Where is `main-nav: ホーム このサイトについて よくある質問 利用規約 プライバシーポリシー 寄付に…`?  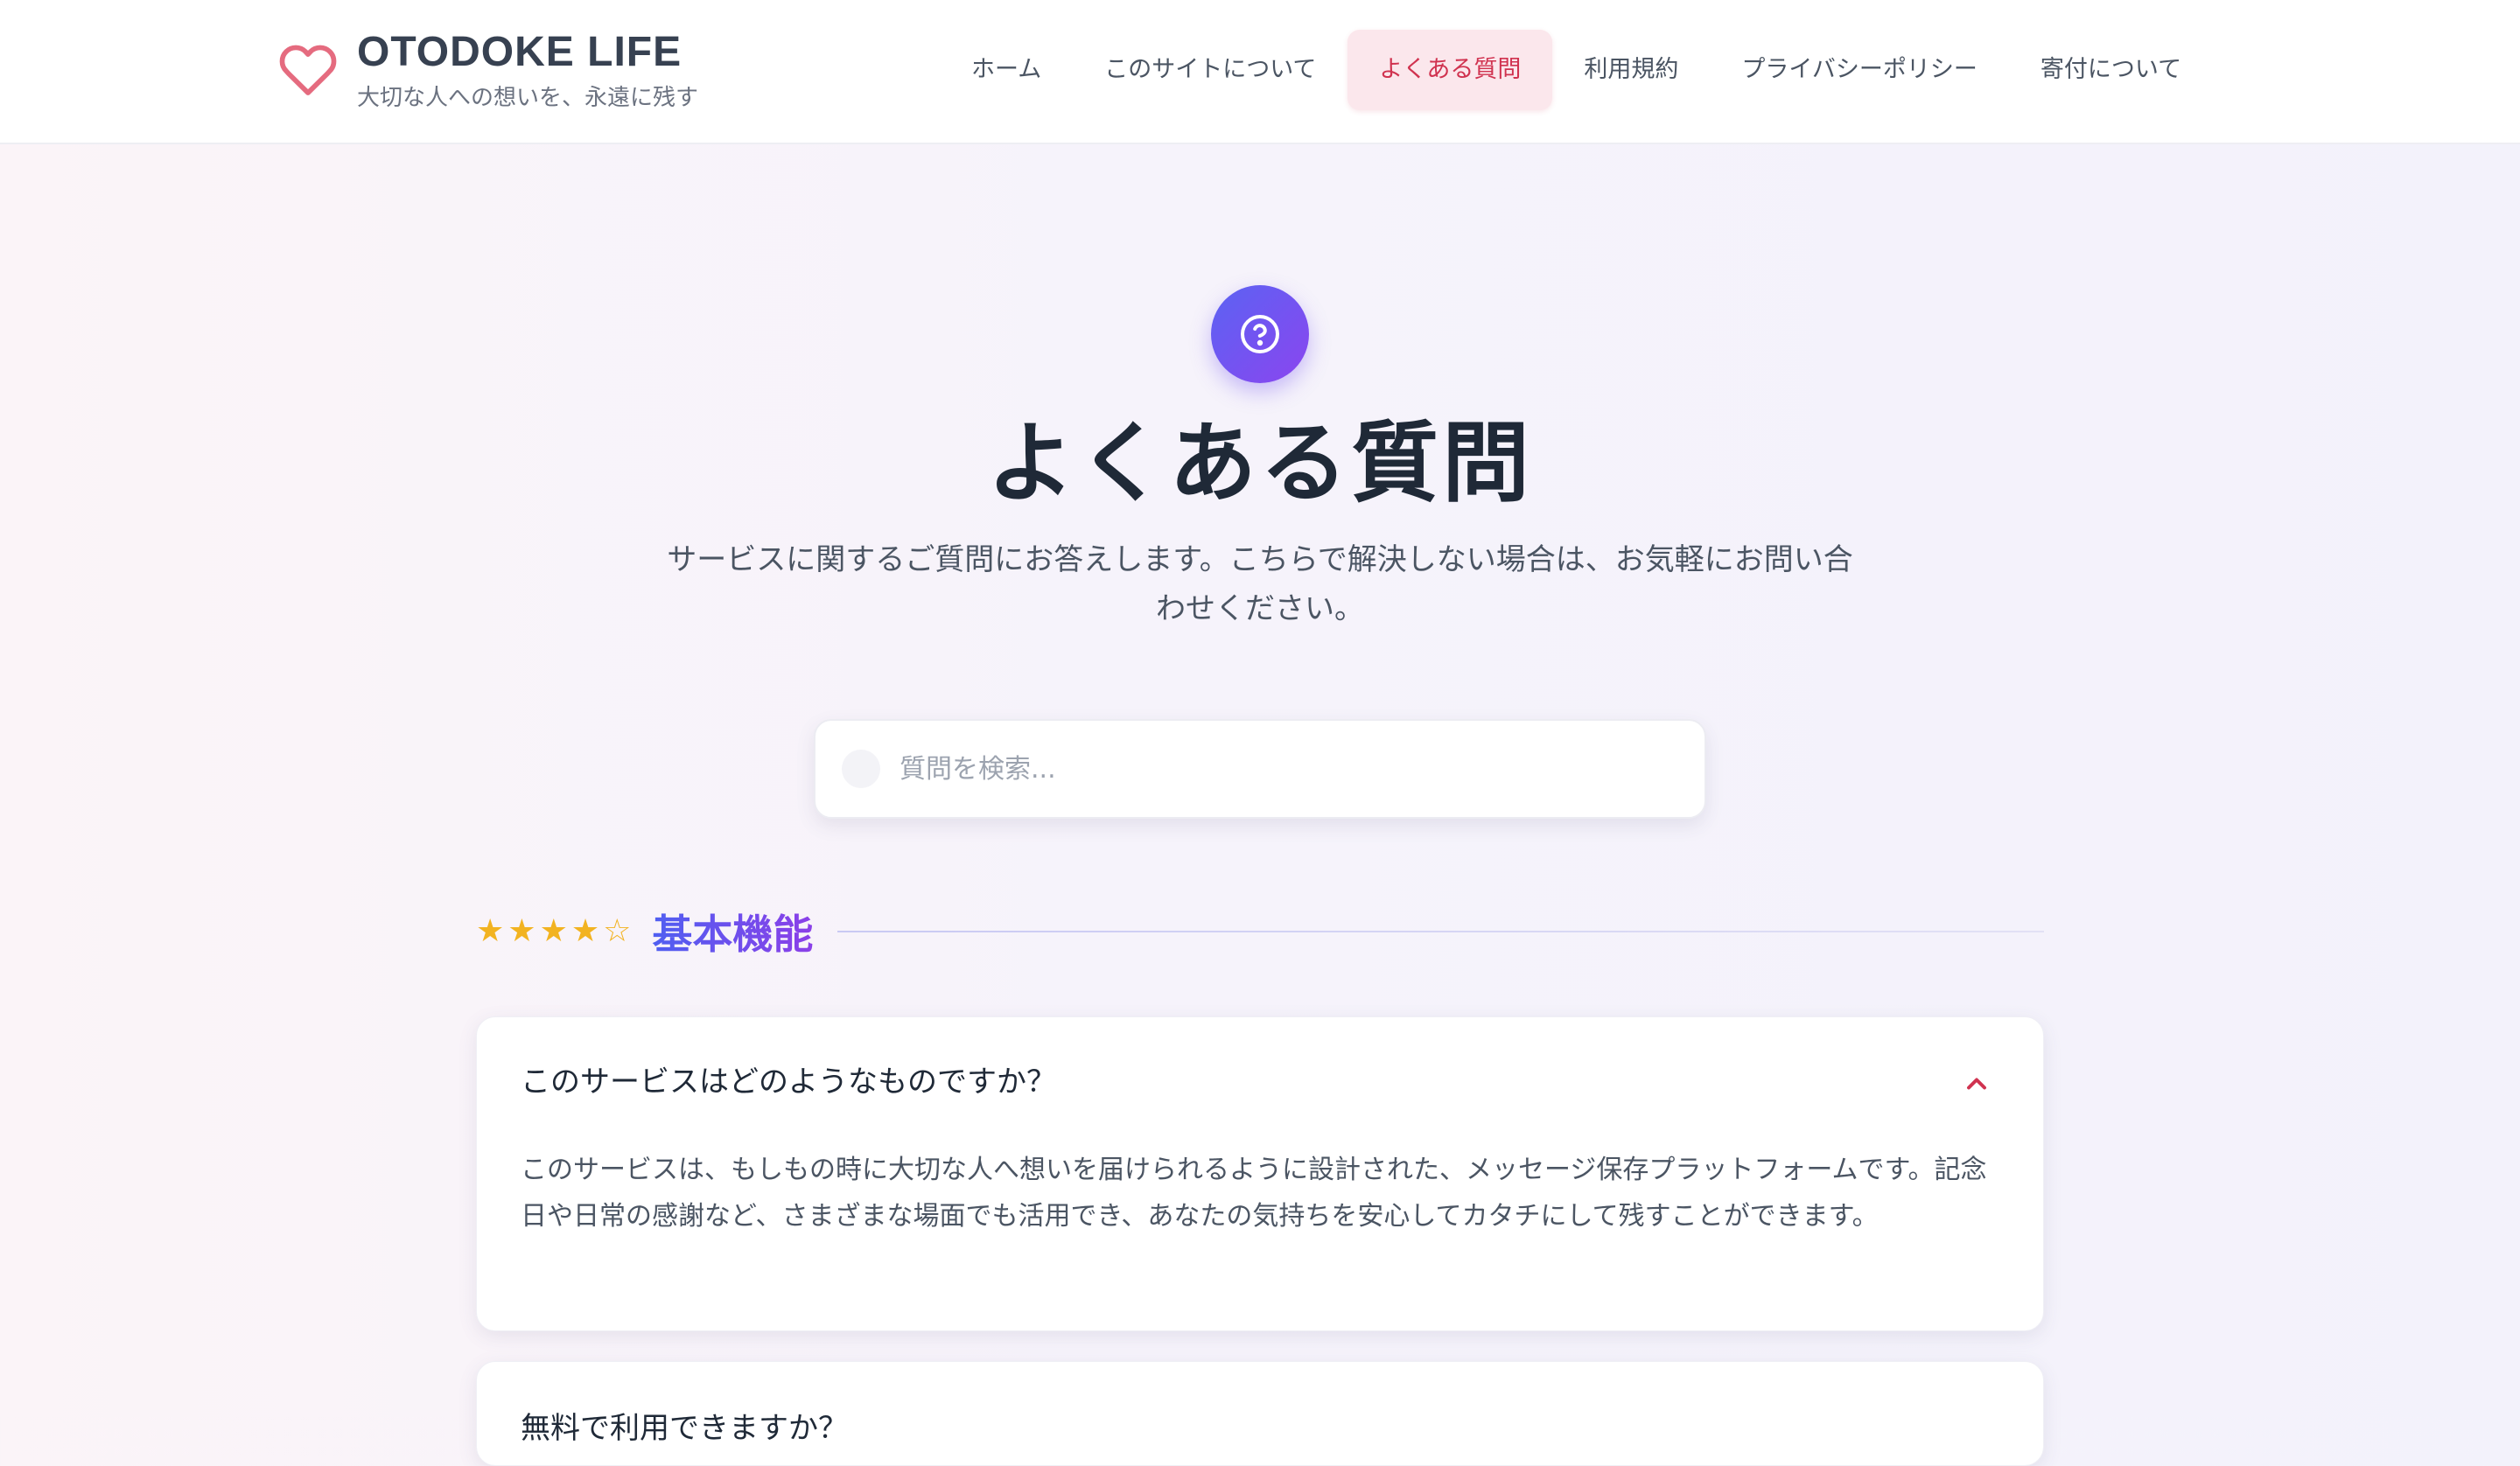
main-nav: ホーム このサイトについて よくある質問 利用規約 プライバシーポリシー 寄付に… is located at coordinates (1576, 70).